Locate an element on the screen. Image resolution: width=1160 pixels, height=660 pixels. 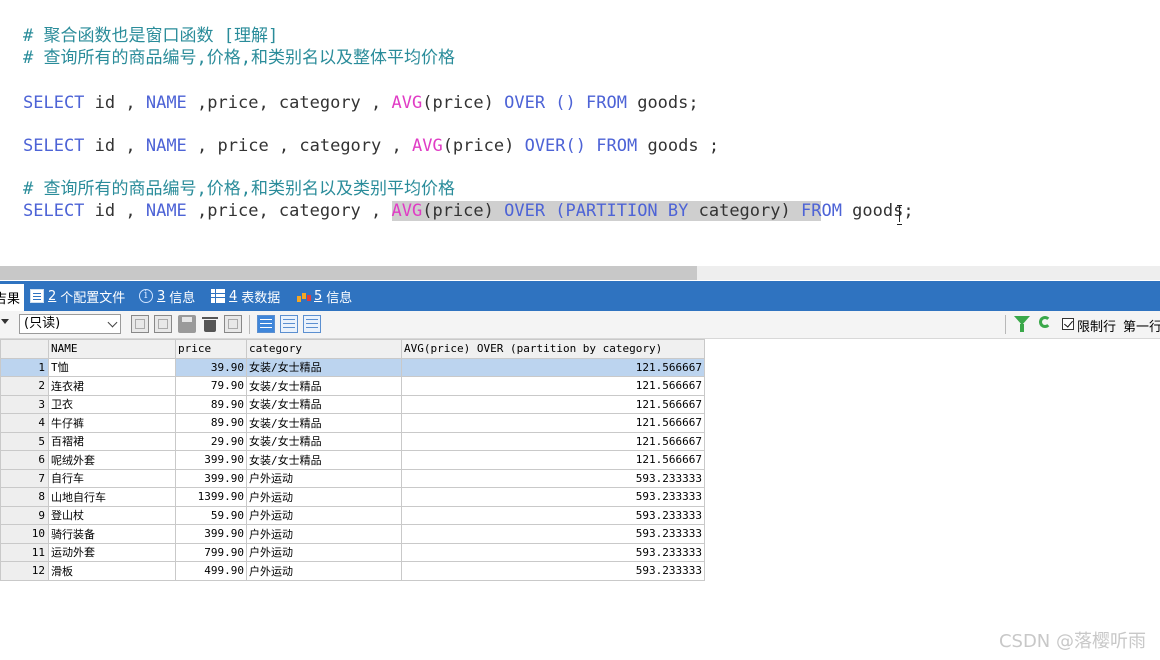
table-row: 3 卫衣 89.90 女装/女士精品 121.566667 is located at coordinates (352, 404).